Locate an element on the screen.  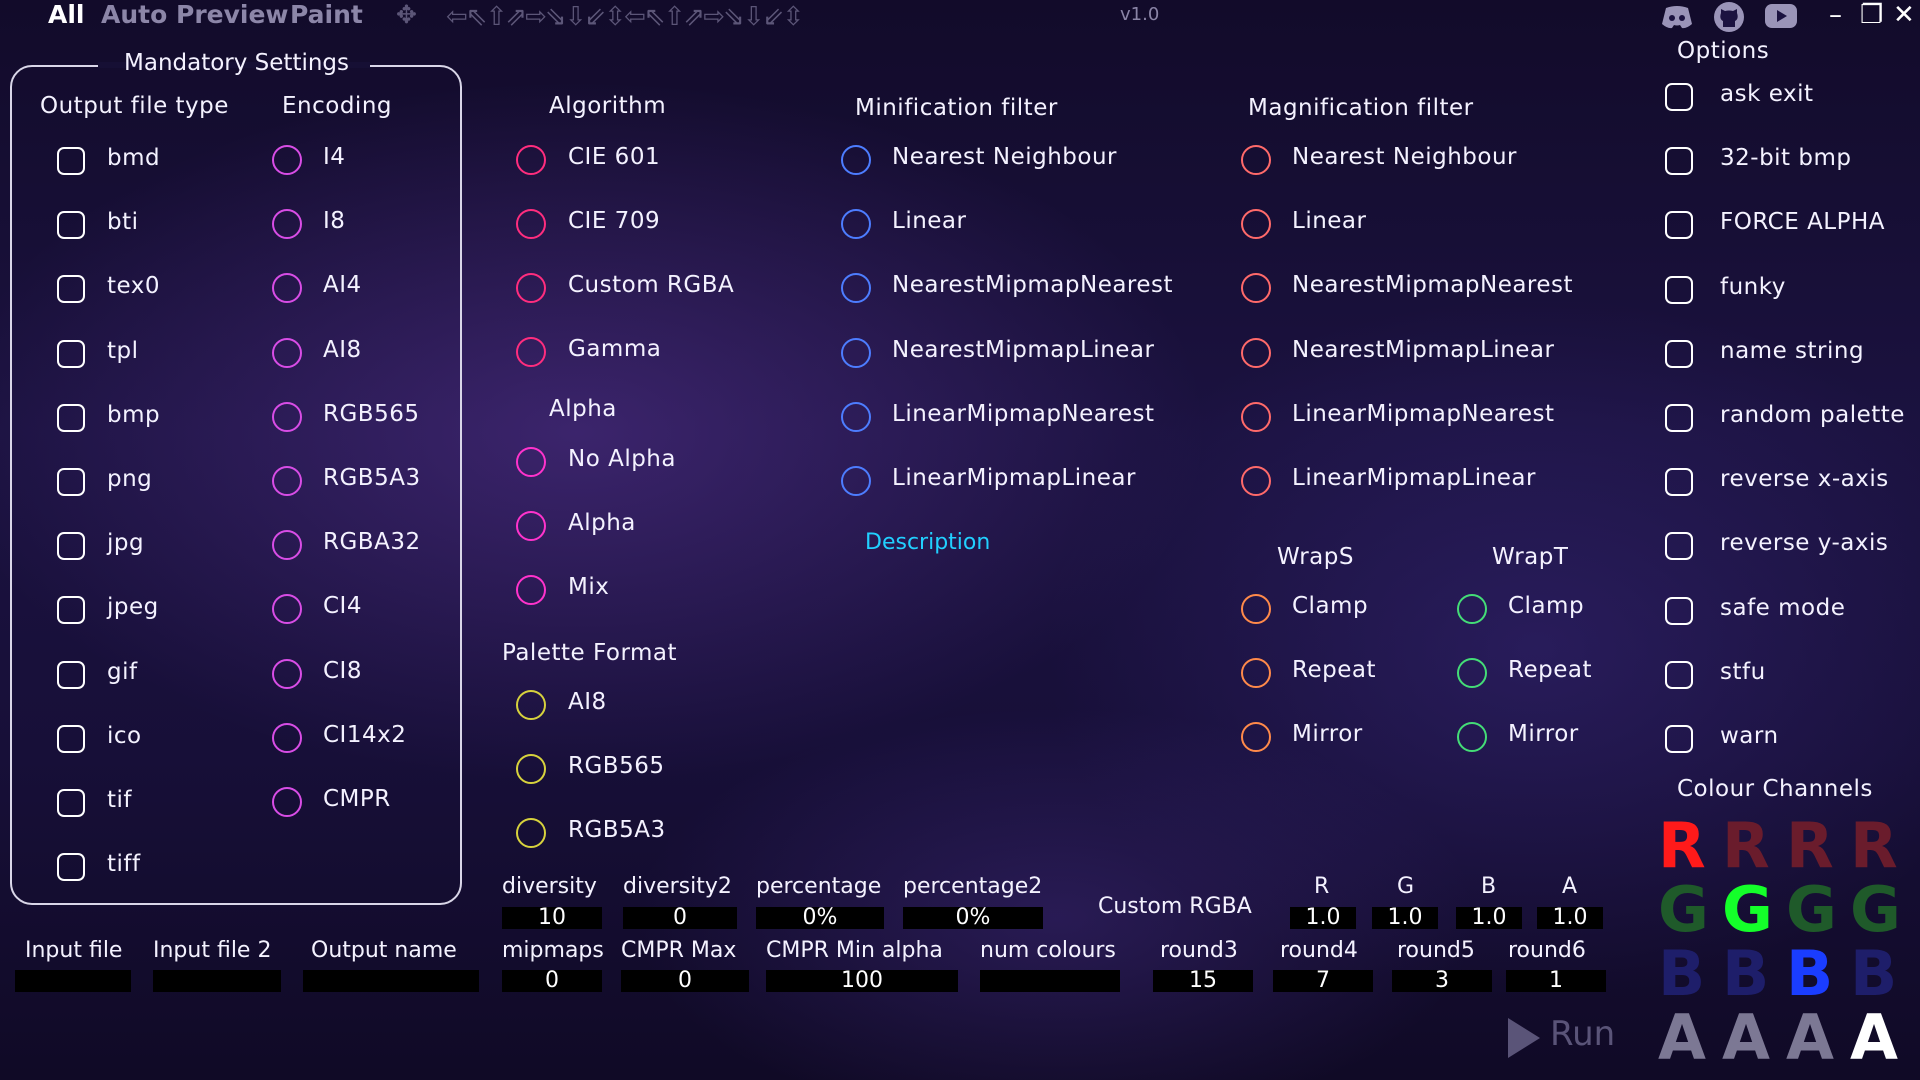
diversity2-field: 0 is located at coordinates (680, 918).